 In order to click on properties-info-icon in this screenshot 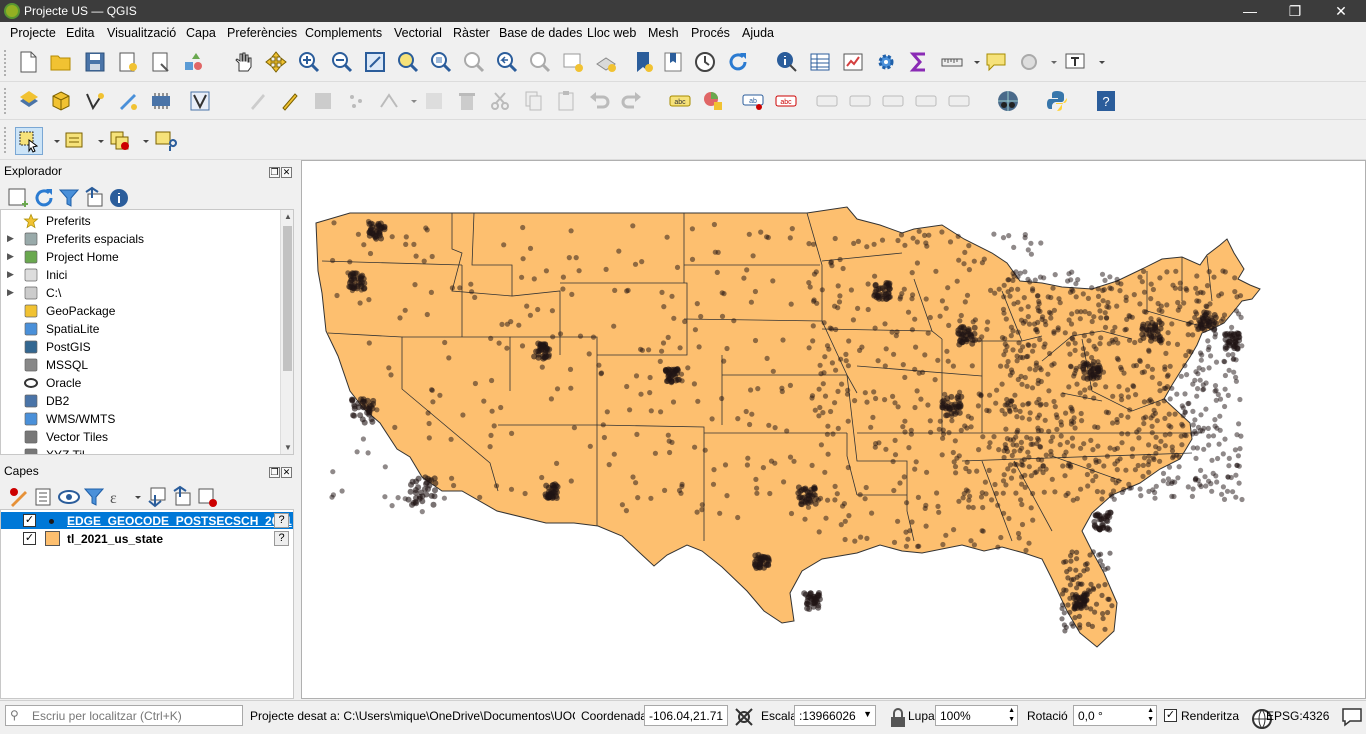, I will do `click(117, 196)`.